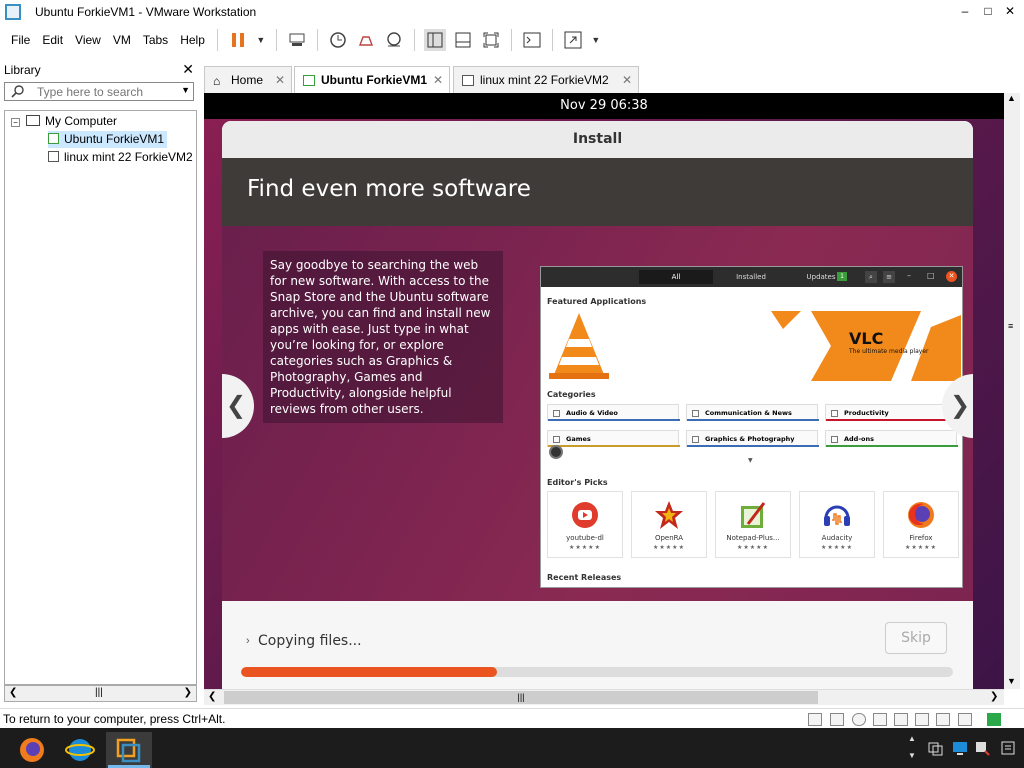  What do you see at coordinates (188, 69) in the screenshot?
I see `library-close-icon: ✕` at bounding box center [188, 69].